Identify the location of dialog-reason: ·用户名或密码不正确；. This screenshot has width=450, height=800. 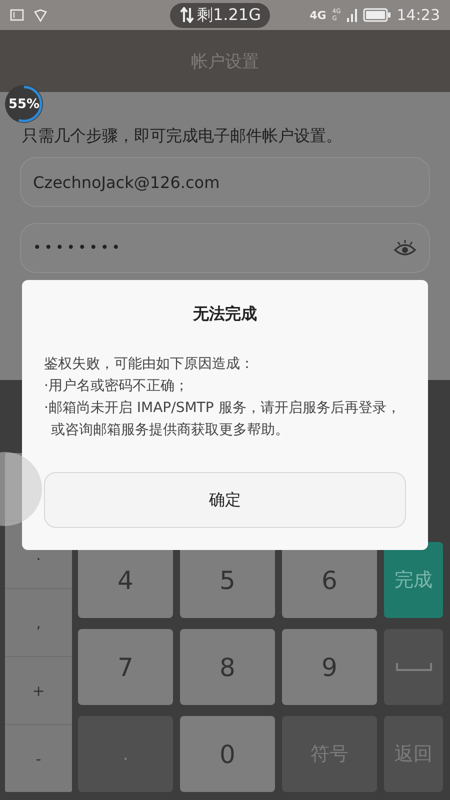
(117, 386).